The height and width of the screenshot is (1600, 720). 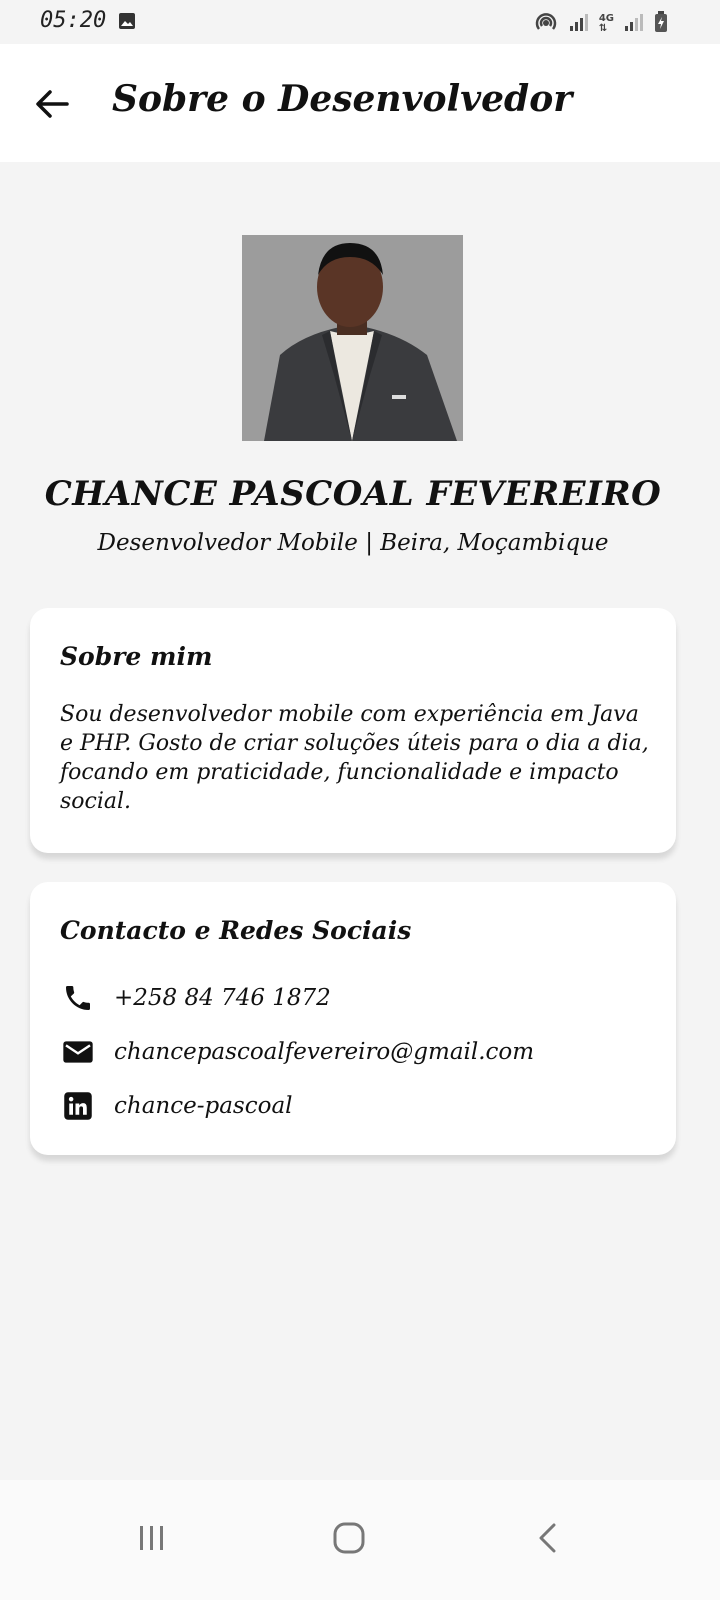 I want to click on status-icons: 4G ⇅, so click(x=600, y=24).